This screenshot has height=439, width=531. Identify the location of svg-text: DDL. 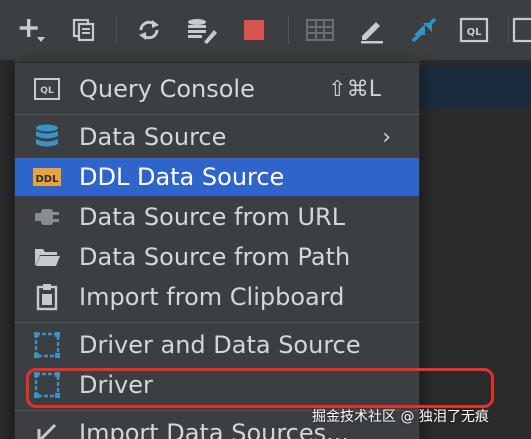
(48, 179).